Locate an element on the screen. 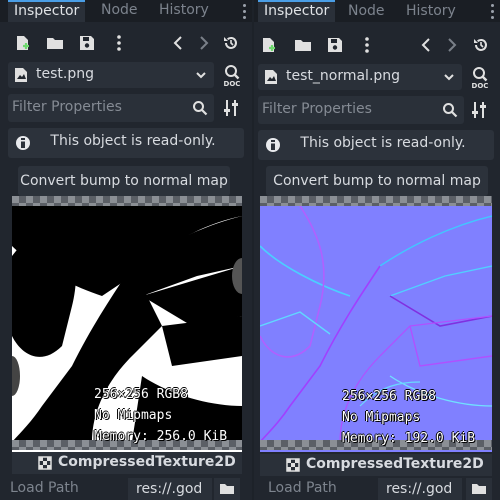 Image resolution: width=500 pixels, height=500 pixels. resource-selector: test.png is located at coordinates (111, 75).